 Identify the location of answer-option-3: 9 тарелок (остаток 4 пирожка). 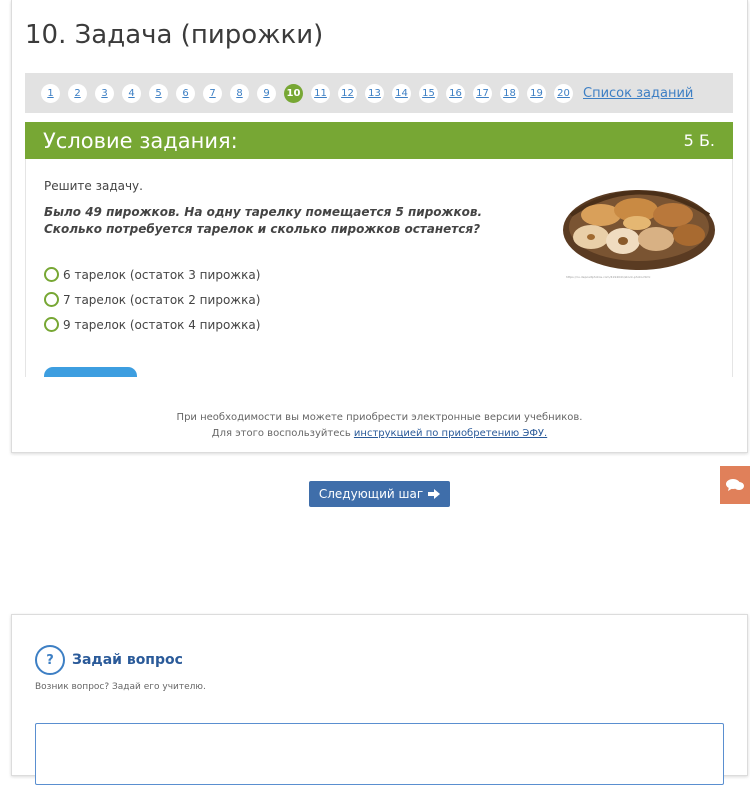
(152, 324).